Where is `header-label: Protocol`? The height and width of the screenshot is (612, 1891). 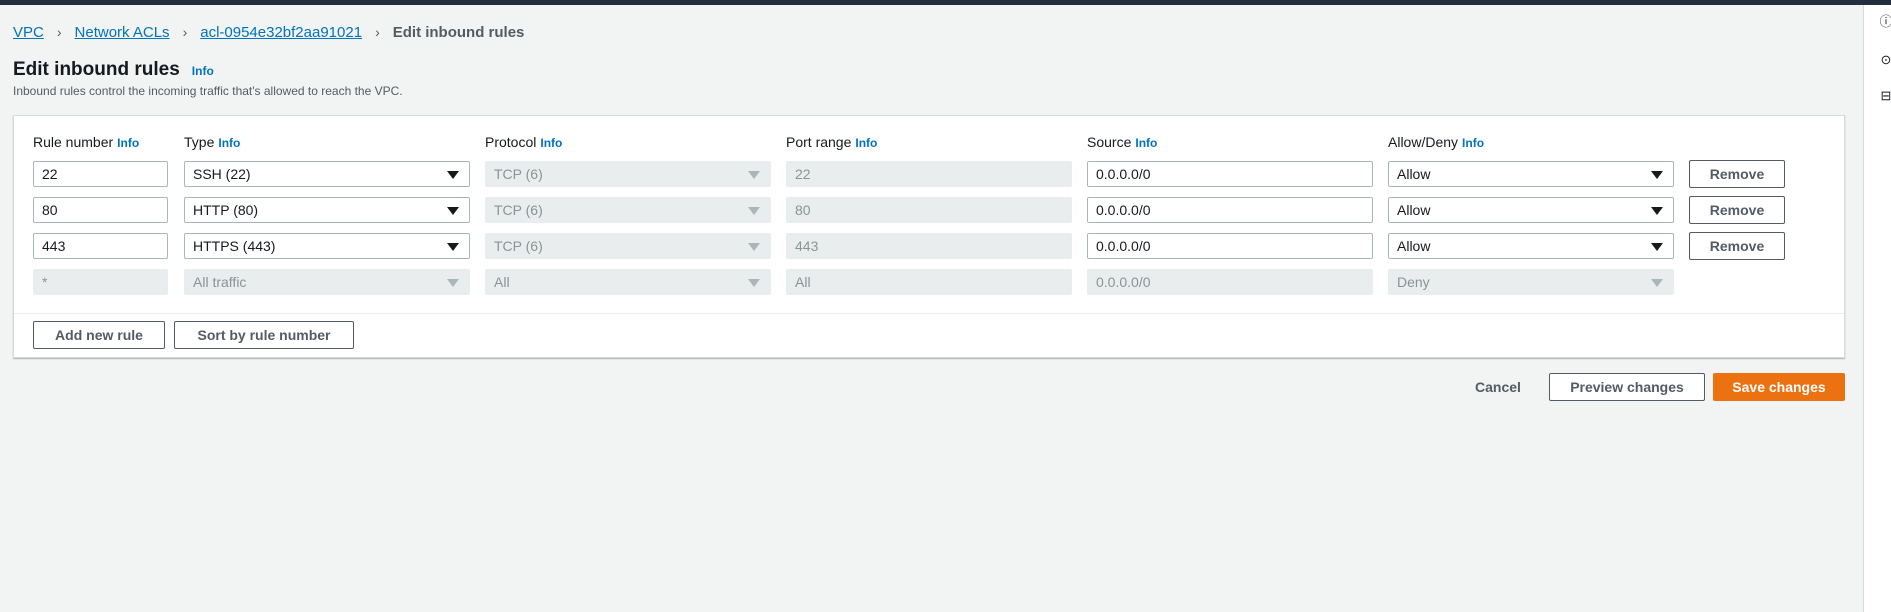 header-label: Protocol is located at coordinates (511, 142).